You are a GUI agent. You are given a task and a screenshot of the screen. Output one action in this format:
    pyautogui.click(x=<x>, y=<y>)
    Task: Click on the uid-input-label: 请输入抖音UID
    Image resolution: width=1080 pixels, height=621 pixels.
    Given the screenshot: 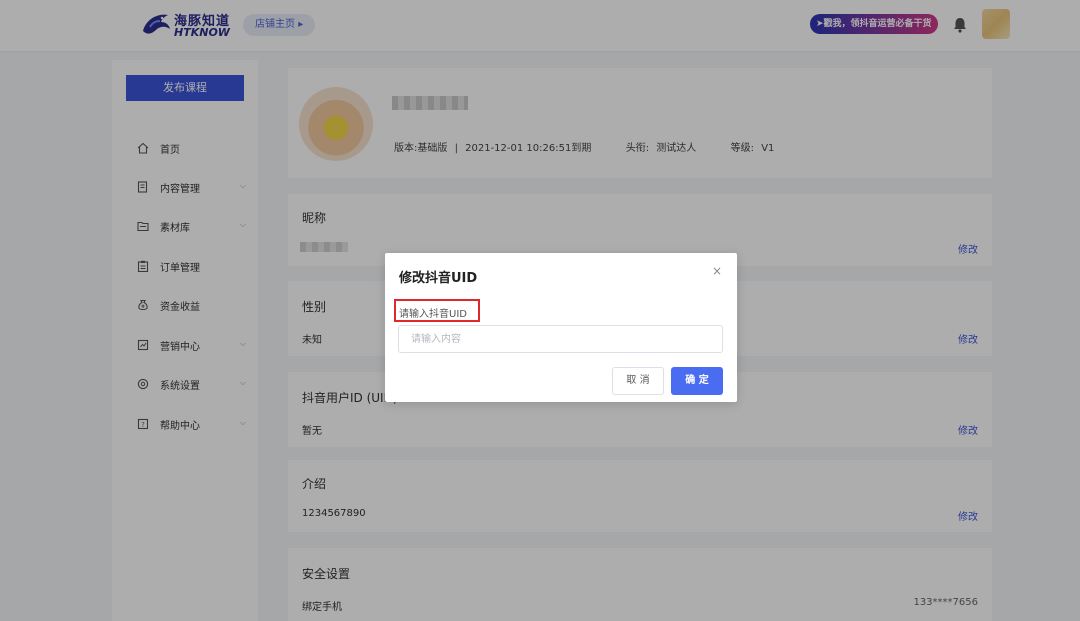 What is the action you would take?
    pyautogui.click(x=433, y=314)
    